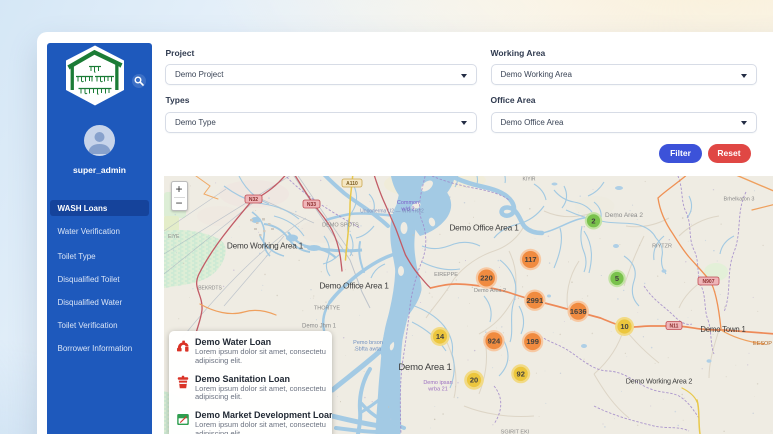 The height and width of the screenshot is (434, 773). I want to click on svg-text: EIREPPE, so click(446, 275).